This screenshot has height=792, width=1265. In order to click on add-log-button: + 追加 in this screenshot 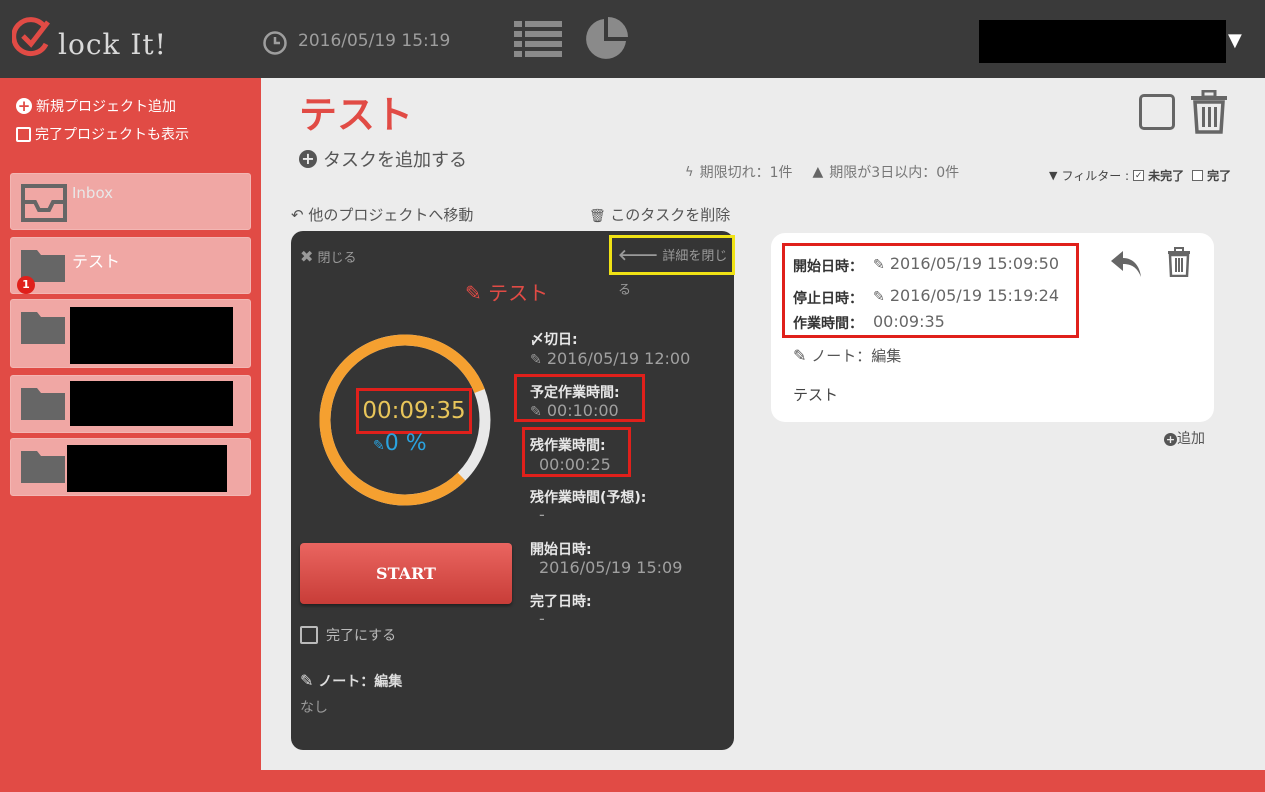, I will do `click(1184, 438)`.